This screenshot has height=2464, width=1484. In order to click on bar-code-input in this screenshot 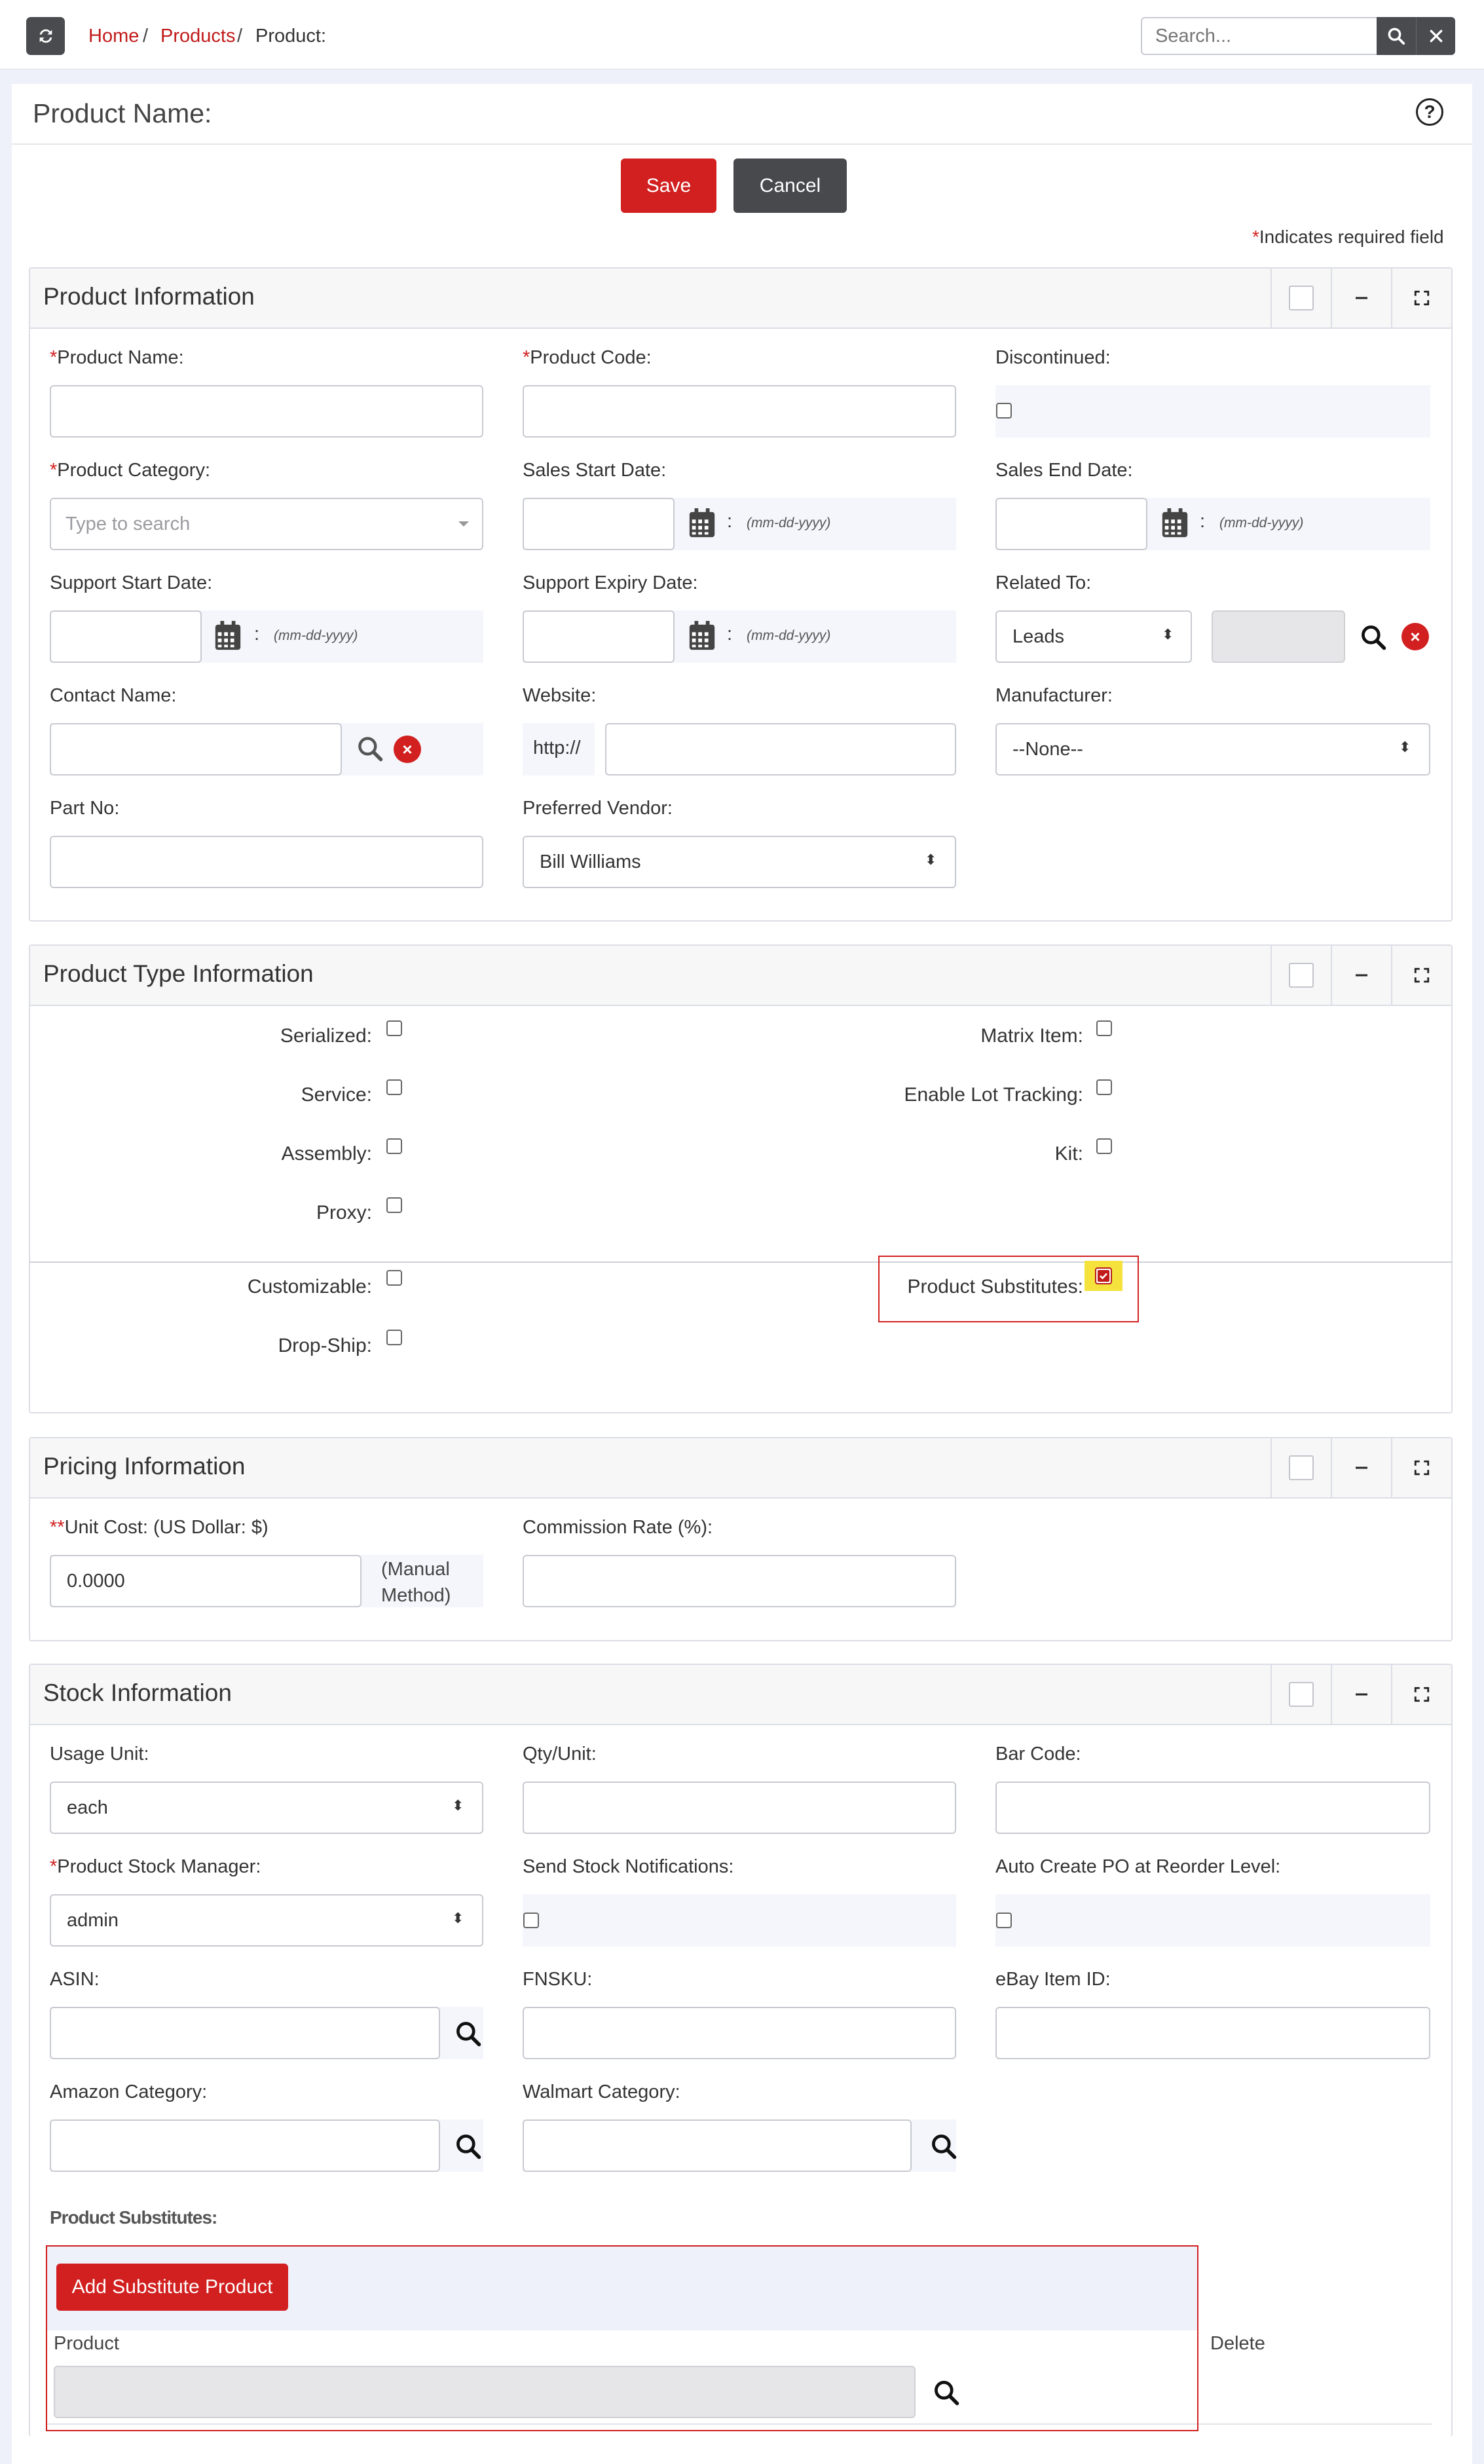, I will do `click(1212, 1808)`.